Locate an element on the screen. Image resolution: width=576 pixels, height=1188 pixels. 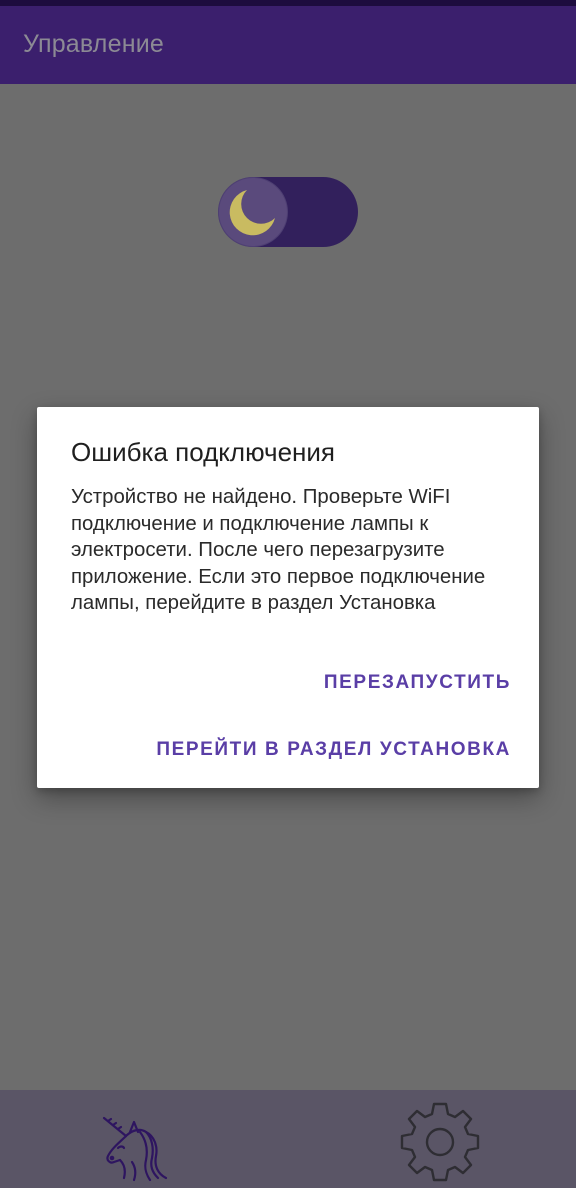
page-title: Управление is located at coordinates (93, 44).